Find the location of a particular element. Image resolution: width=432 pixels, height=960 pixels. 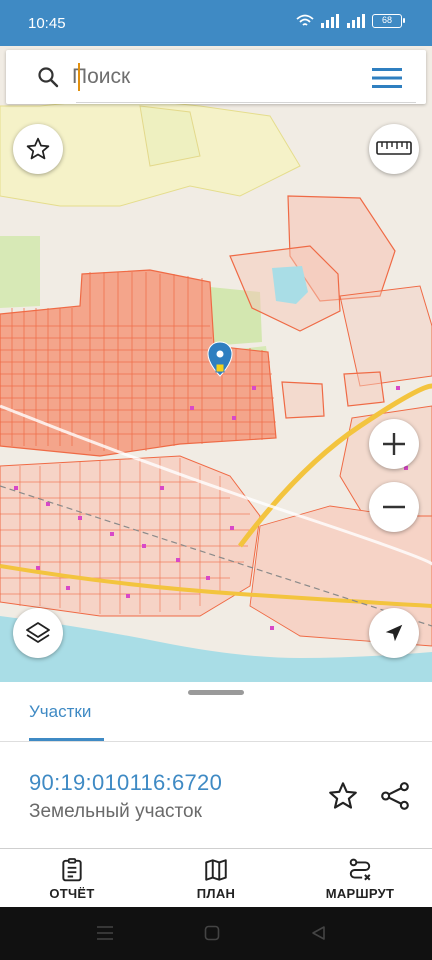

home-icon is located at coordinates (212, 933).